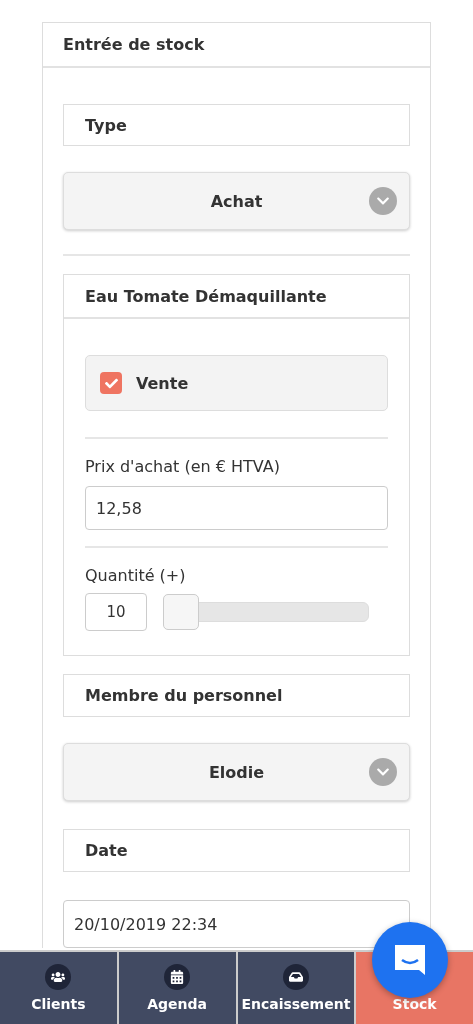  I want to click on check-icon, so click(111, 383).